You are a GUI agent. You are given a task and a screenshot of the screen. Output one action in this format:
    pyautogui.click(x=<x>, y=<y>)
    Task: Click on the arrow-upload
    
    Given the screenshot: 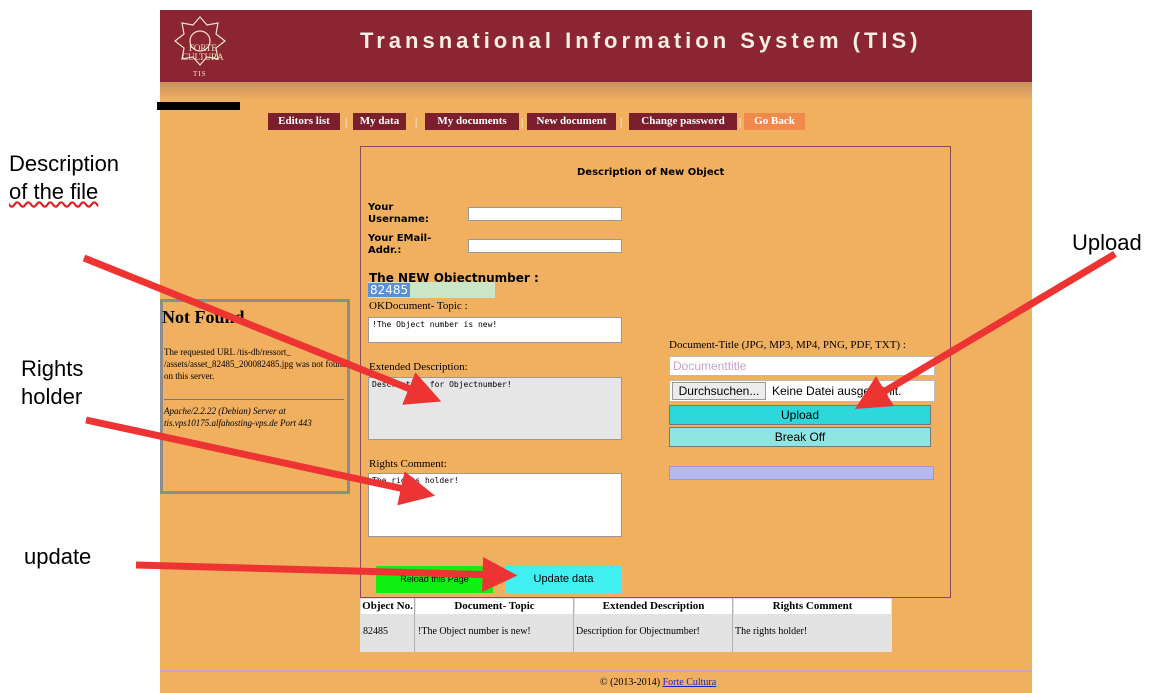 What is the action you would take?
    pyautogui.click(x=985, y=329)
    